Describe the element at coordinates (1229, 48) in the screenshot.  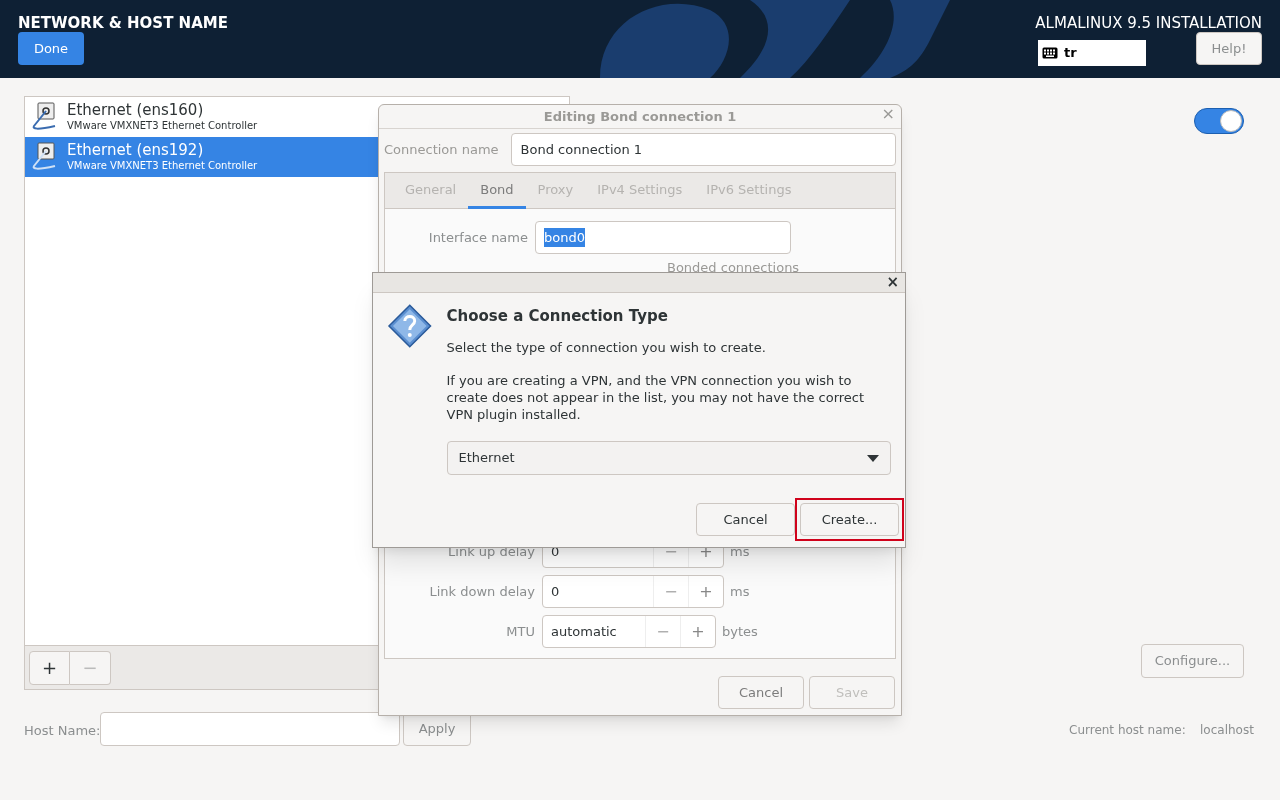
I see `help-button: Help!` at that location.